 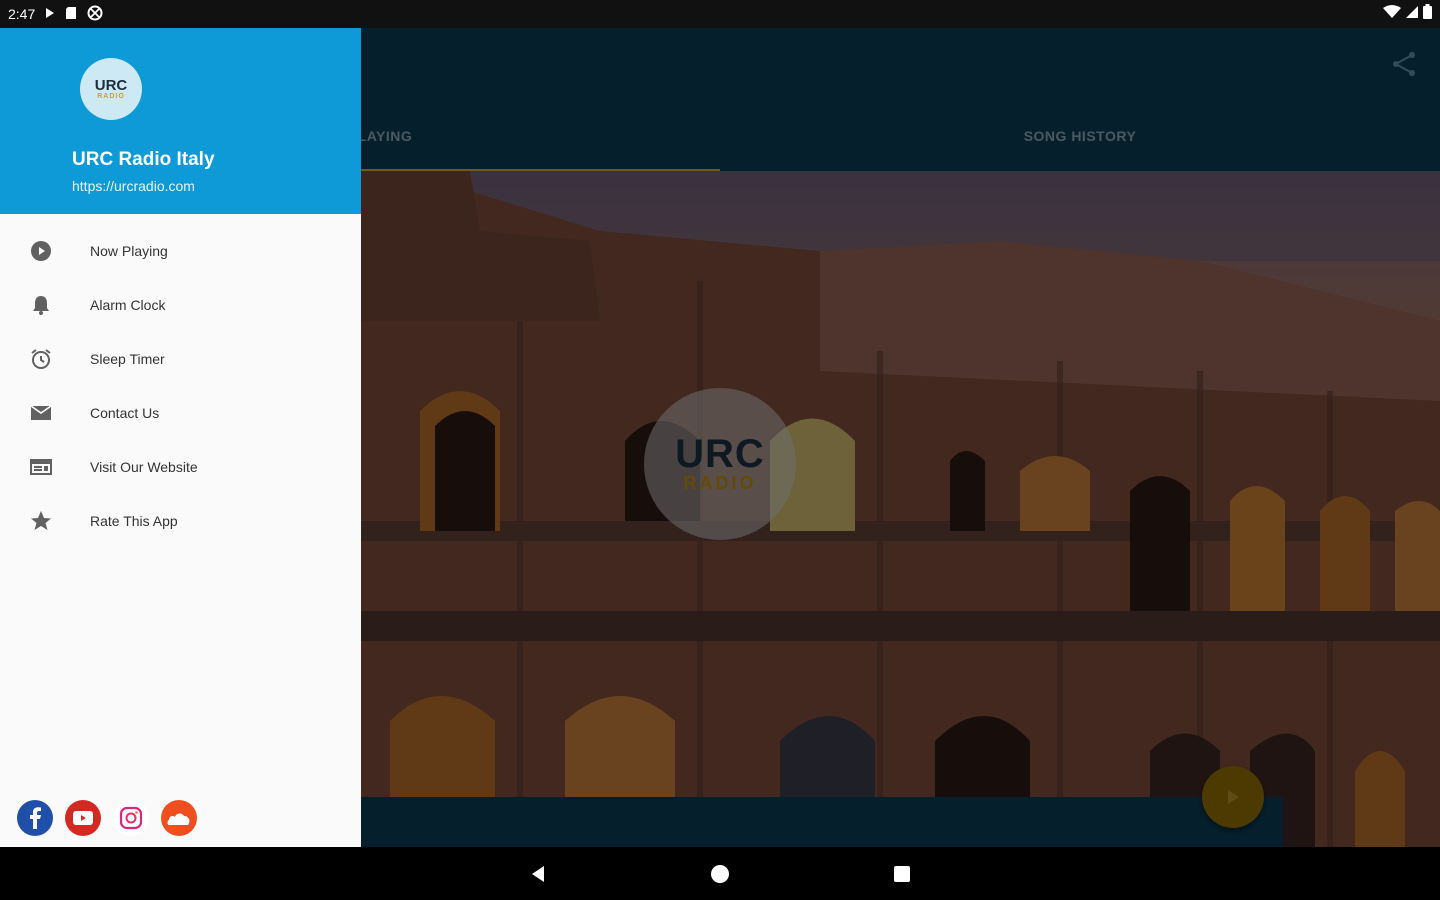 I want to click on wifi-icon, so click(x=1392, y=14).